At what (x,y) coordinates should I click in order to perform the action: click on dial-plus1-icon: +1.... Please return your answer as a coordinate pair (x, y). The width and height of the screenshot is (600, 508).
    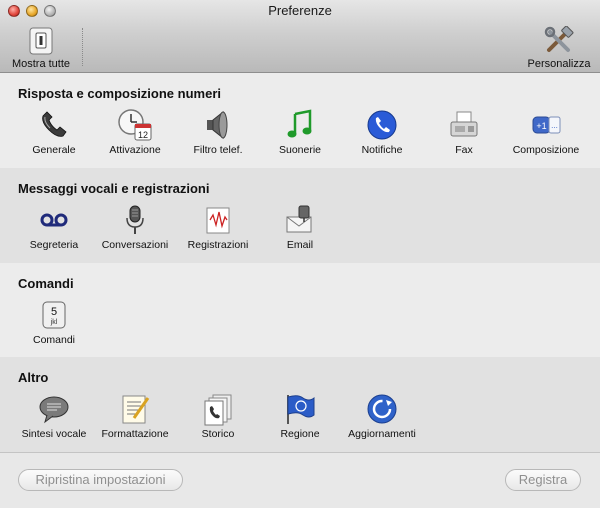
    Looking at the image, I should click on (546, 125).